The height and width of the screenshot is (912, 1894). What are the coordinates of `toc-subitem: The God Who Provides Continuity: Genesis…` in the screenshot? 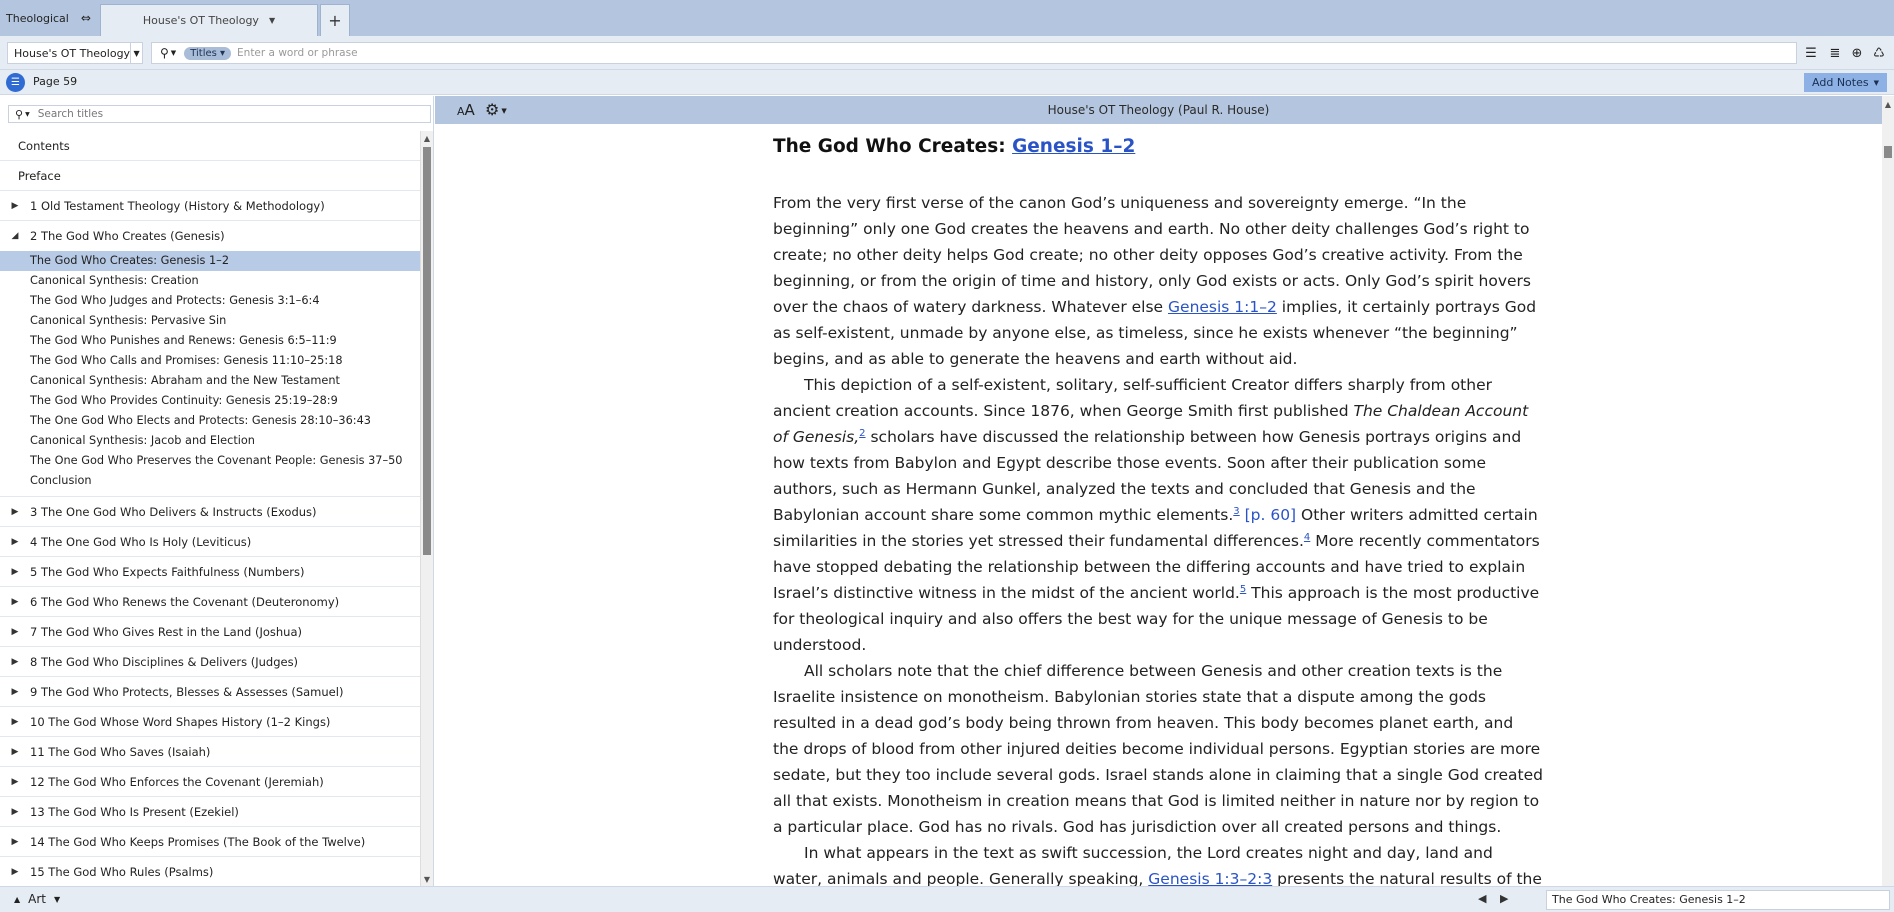 It's located at (210, 401).